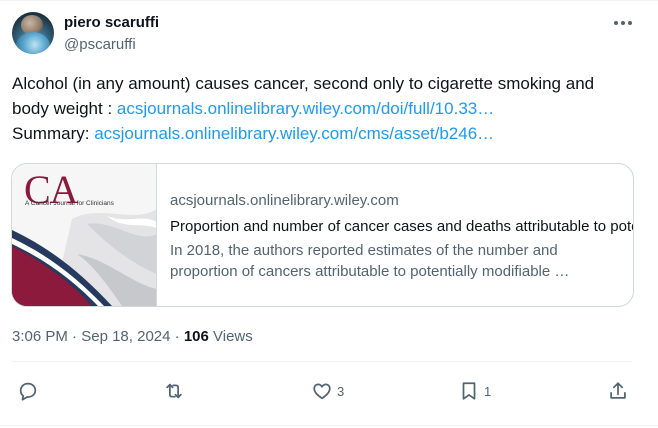 This screenshot has width=658, height=428. What do you see at coordinates (53, 133) in the screenshot?
I see `tweet-summary-label: Summary:` at bounding box center [53, 133].